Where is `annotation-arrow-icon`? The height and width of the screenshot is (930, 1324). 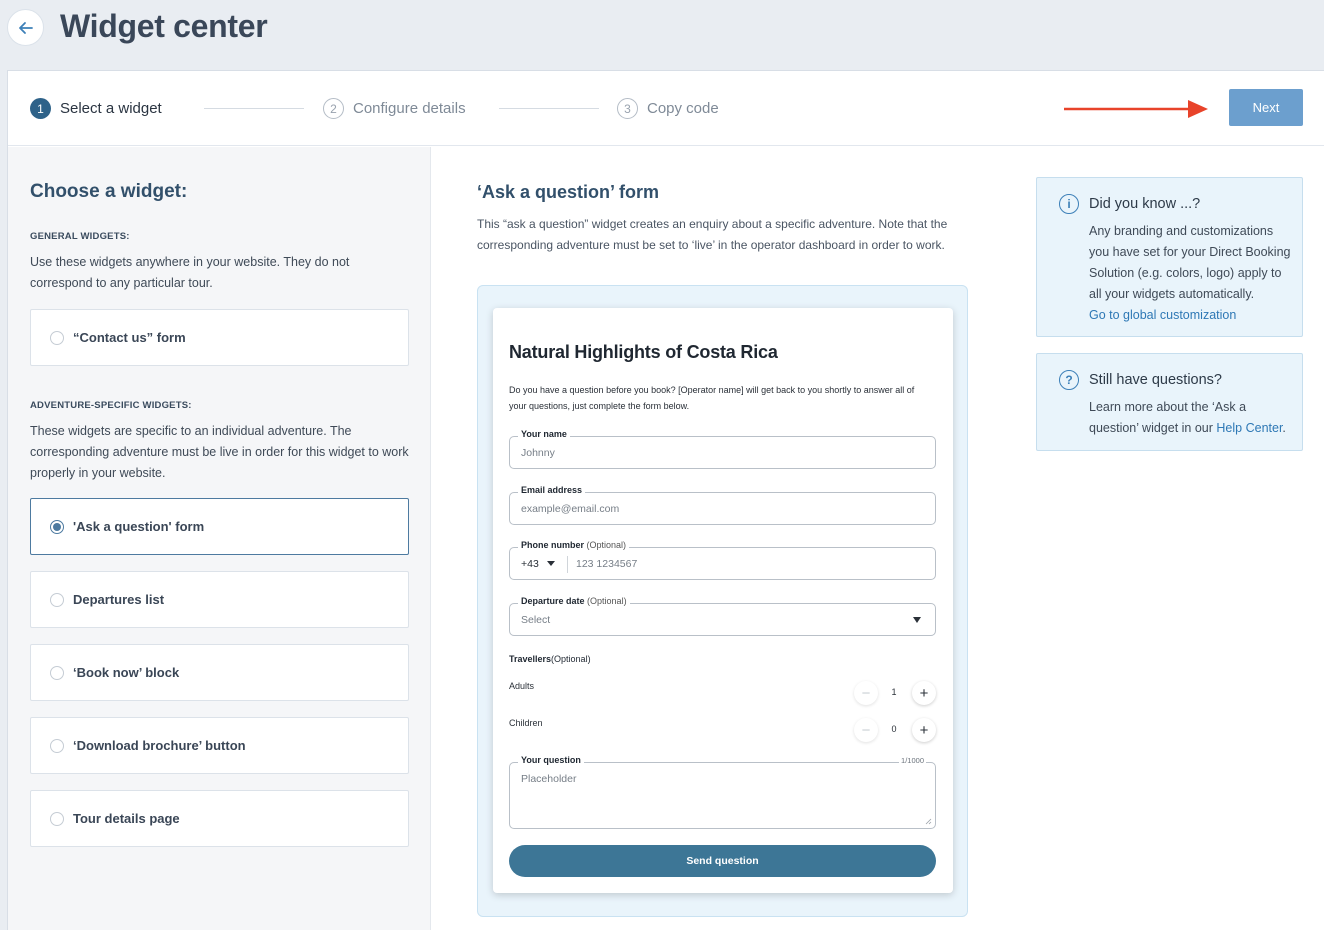 annotation-arrow-icon is located at coordinates (1136, 109).